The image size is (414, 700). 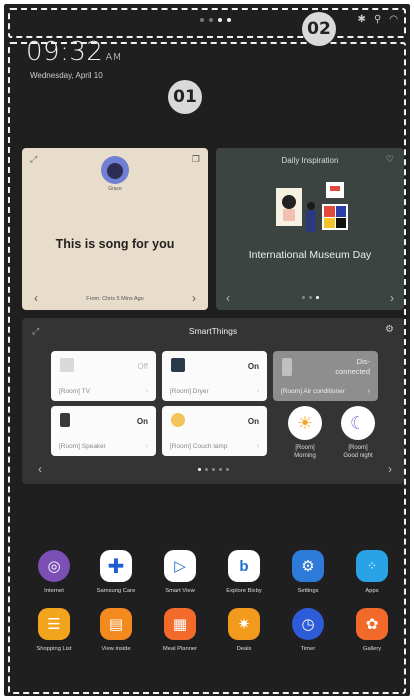 I want to click on app-timer: ◷ Timer, so click(x=308, y=630).